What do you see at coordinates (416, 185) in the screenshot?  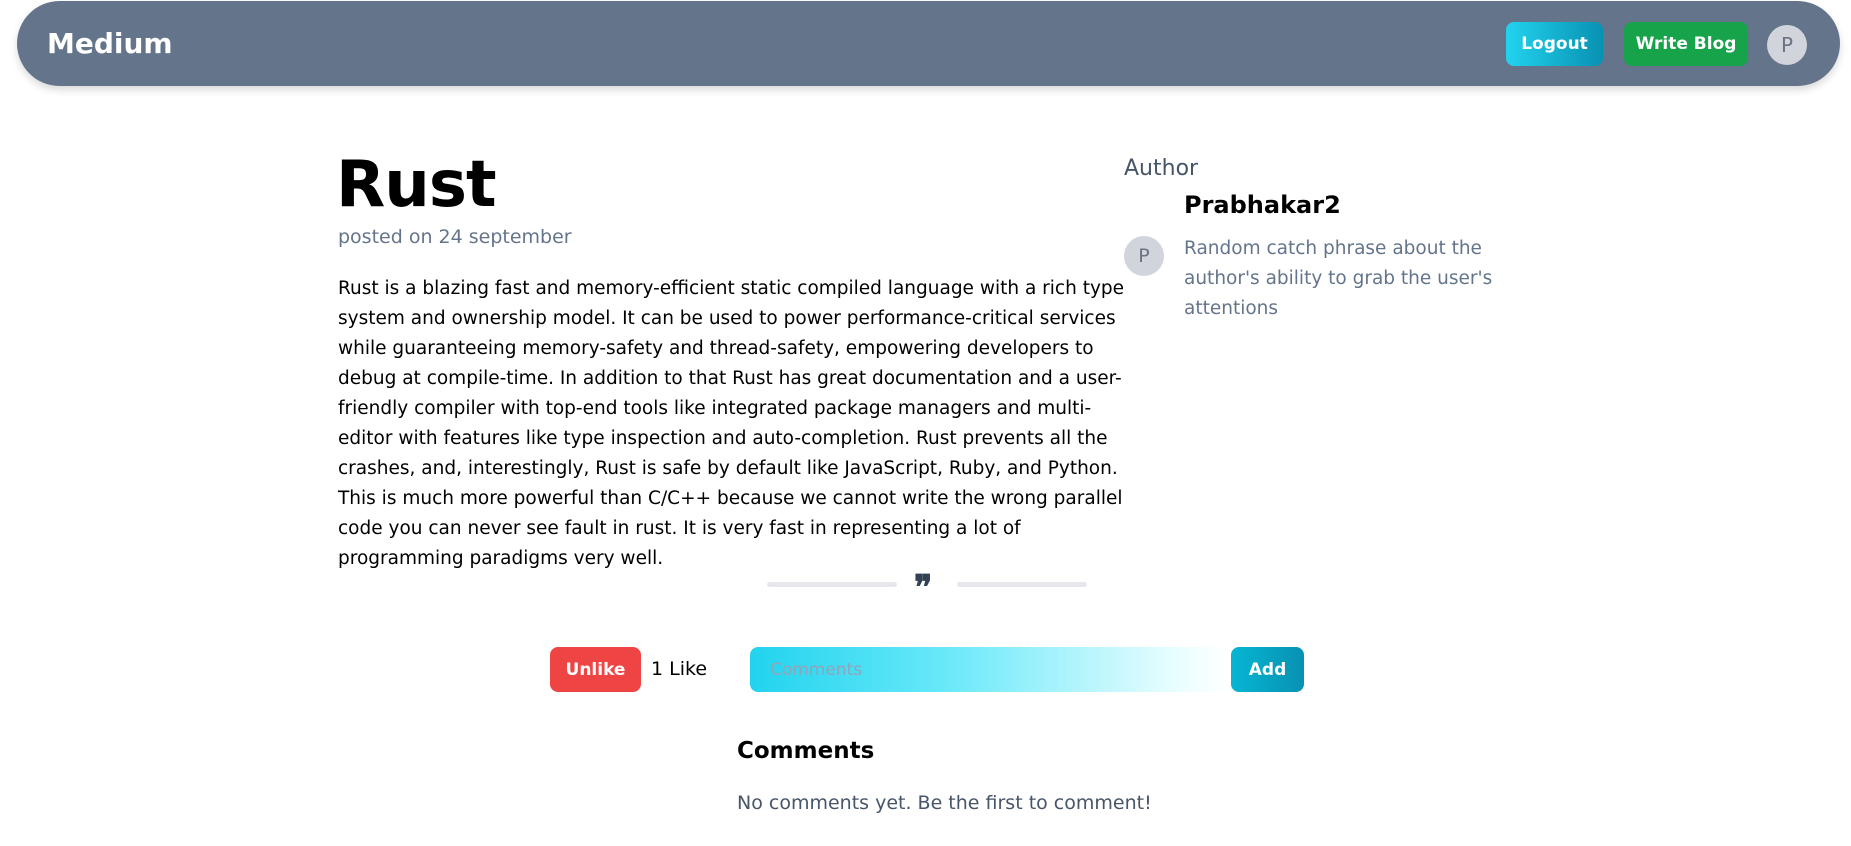 I see `post-title: Rust` at bounding box center [416, 185].